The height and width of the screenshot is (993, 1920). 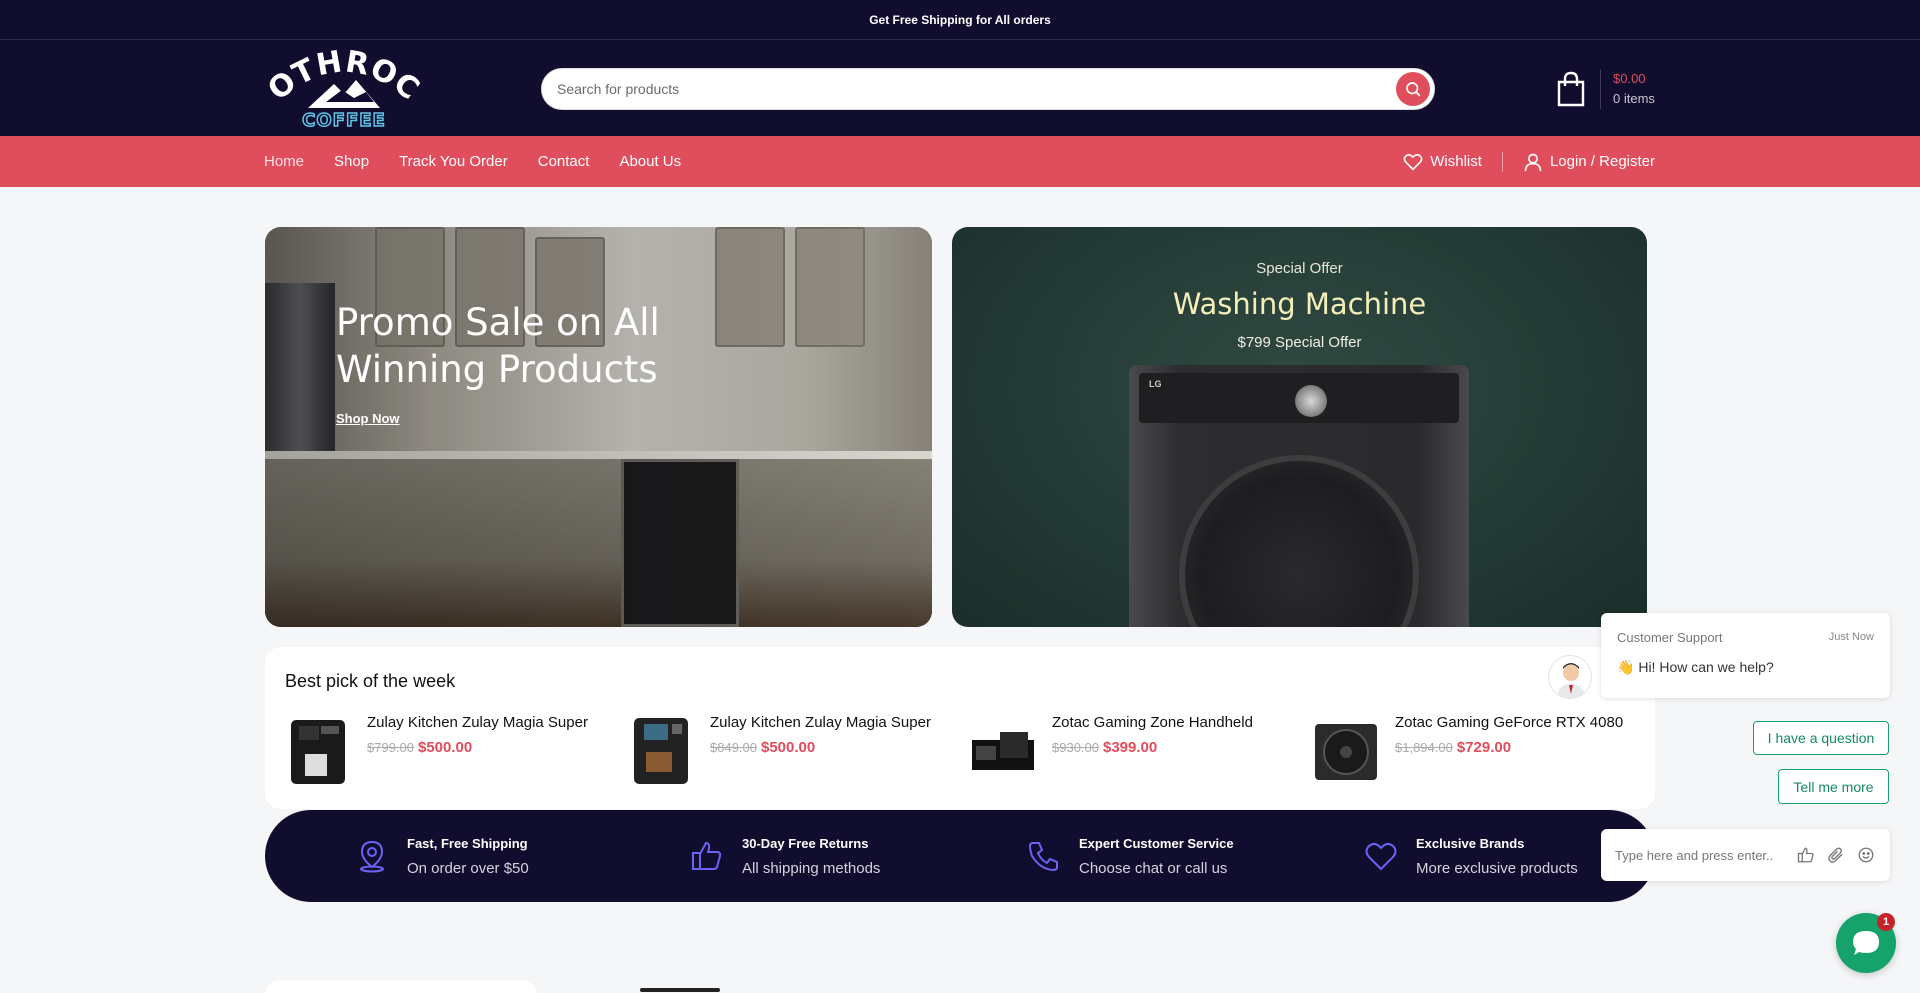 What do you see at coordinates (1502, 161) in the screenshot?
I see `nav-divider` at bounding box center [1502, 161].